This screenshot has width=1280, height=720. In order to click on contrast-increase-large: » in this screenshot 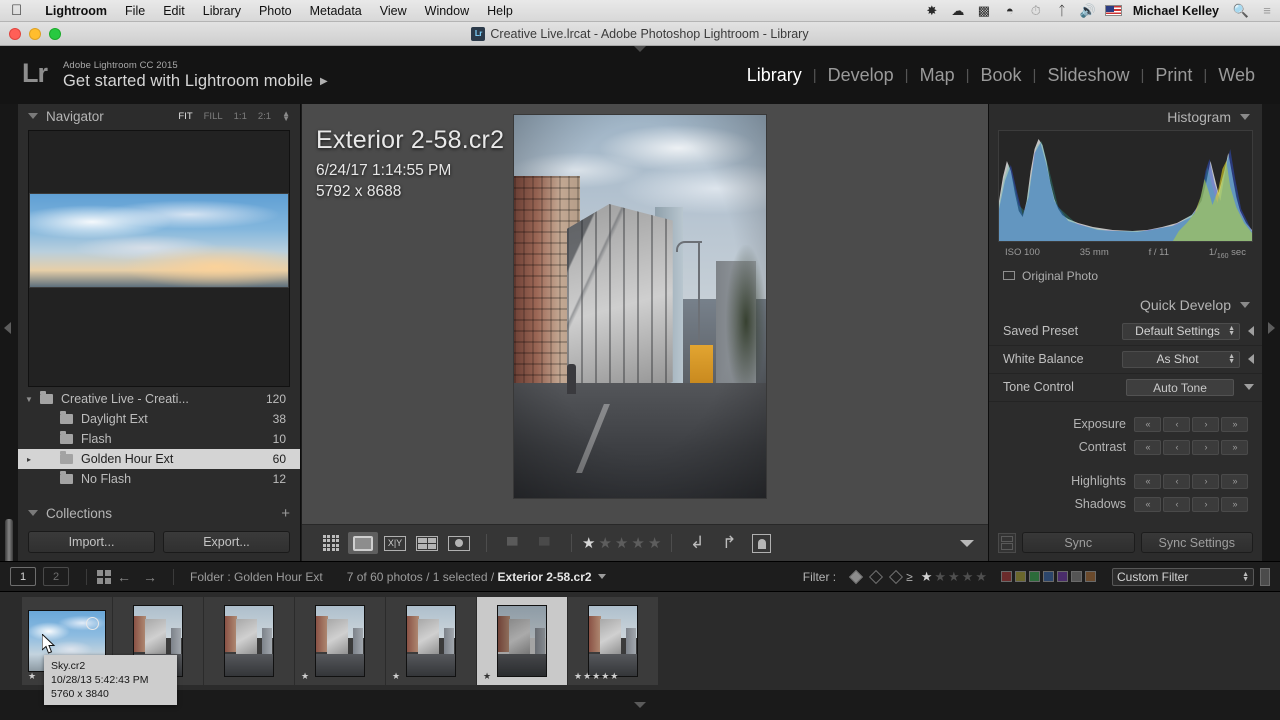, I will do `click(1234, 447)`.